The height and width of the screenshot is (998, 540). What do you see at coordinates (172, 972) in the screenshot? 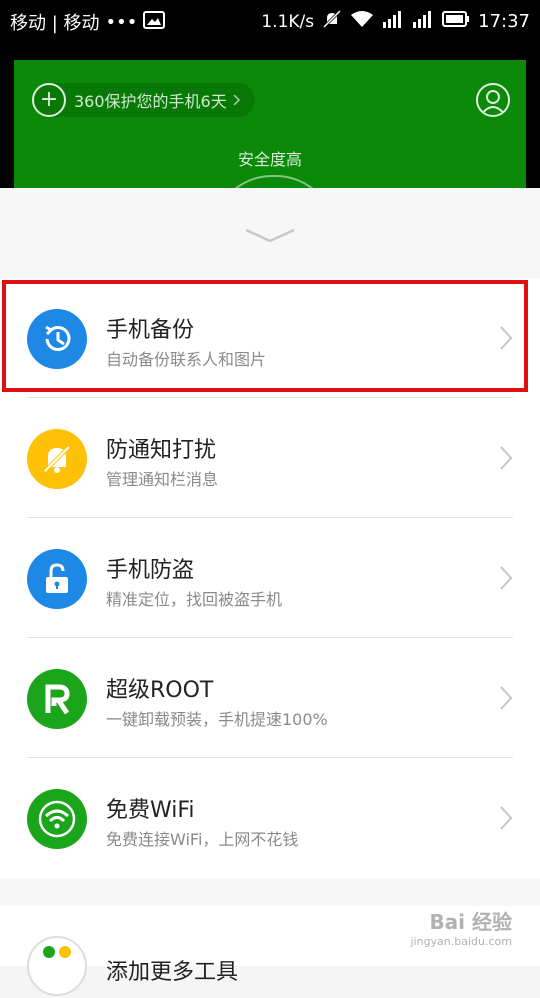
I see `more-tools-title: 添加更多工具` at bounding box center [172, 972].